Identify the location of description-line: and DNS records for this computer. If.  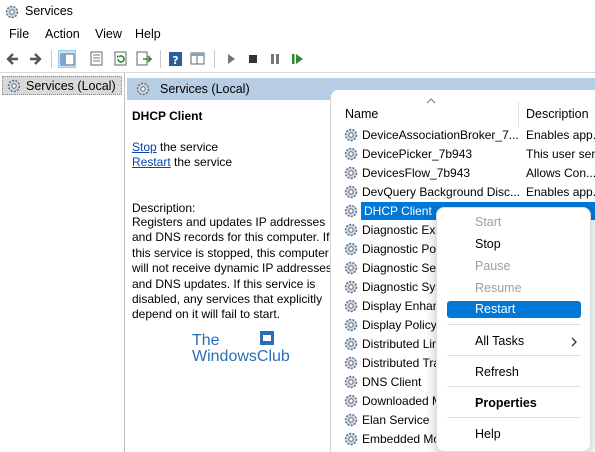
(231, 237).